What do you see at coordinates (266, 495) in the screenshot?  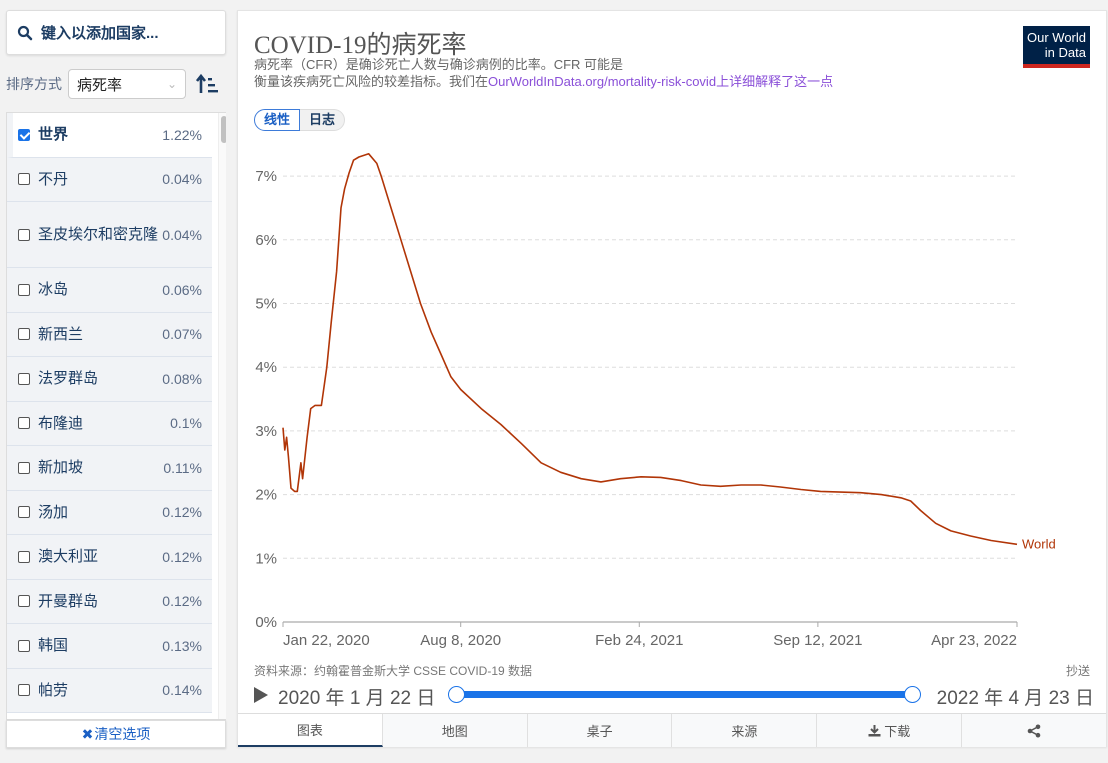 I see `y-tick-label: 2%` at bounding box center [266, 495].